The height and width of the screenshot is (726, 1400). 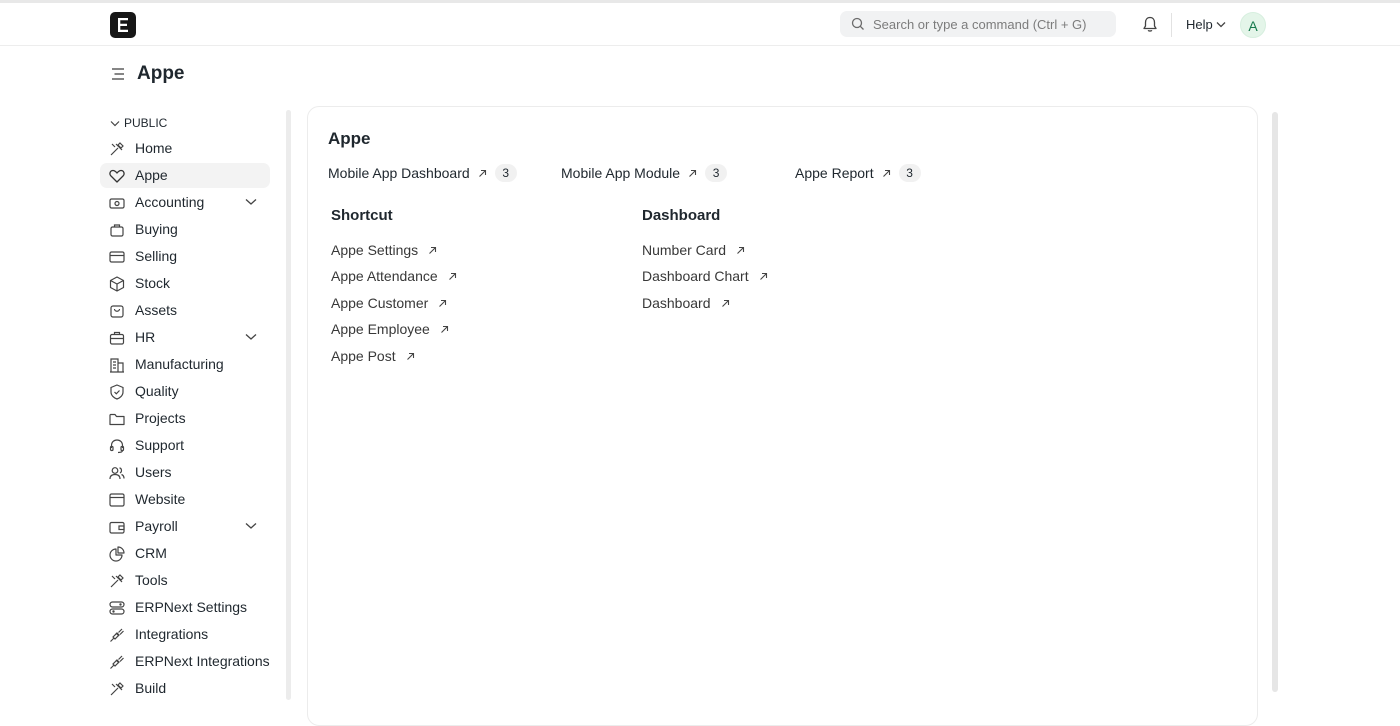 What do you see at coordinates (185, 364) in the screenshot?
I see `sidebar-item-manufacturing: Manufacturing` at bounding box center [185, 364].